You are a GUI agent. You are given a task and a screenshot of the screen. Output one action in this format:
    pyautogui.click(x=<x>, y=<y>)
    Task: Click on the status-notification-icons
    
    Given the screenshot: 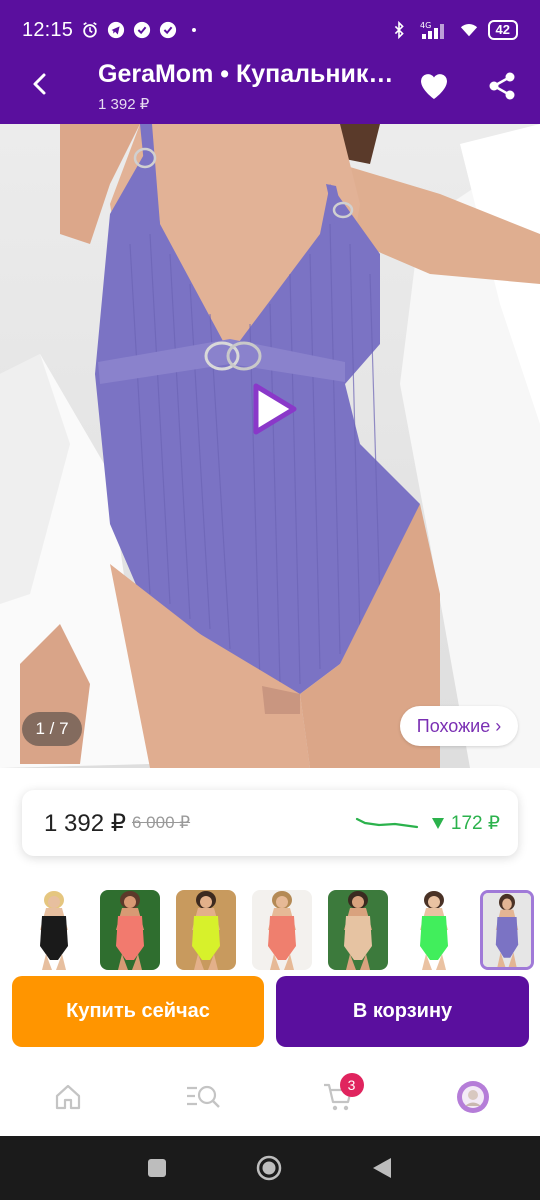 What is the action you would take?
    pyautogui.click(x=142, y=30)
    